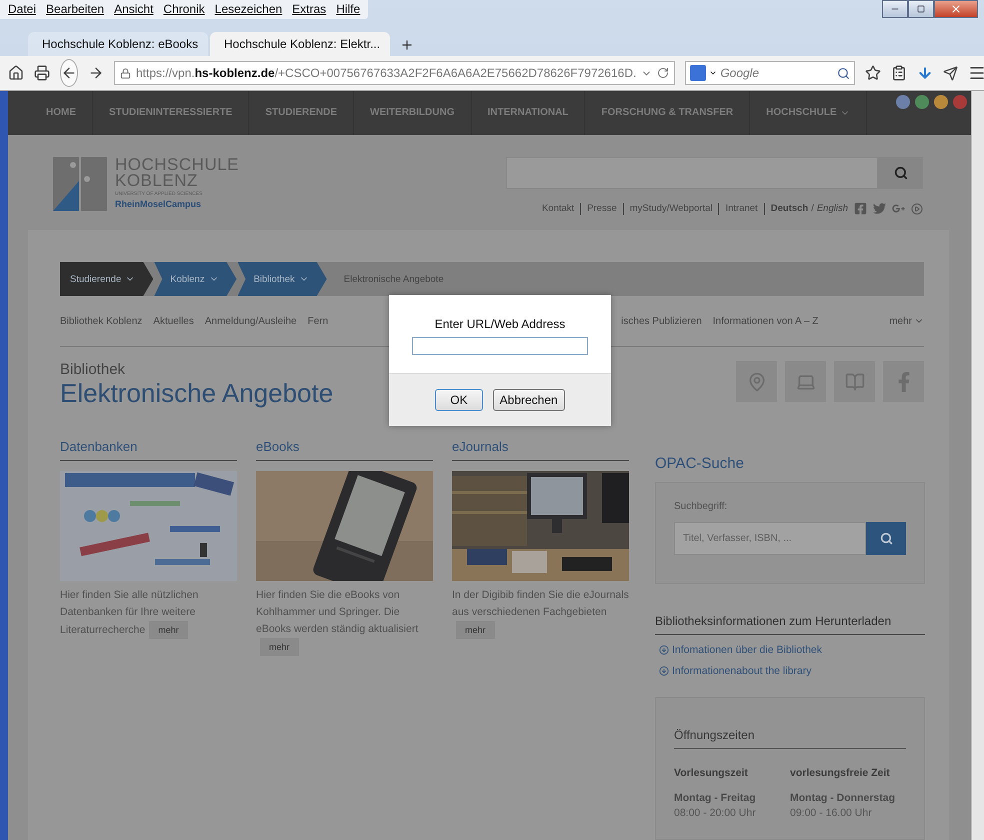  What do you see at coordinates (898, 208) in the screenshot?
I see `google-plus-icon` at bounding box center [898, 208].